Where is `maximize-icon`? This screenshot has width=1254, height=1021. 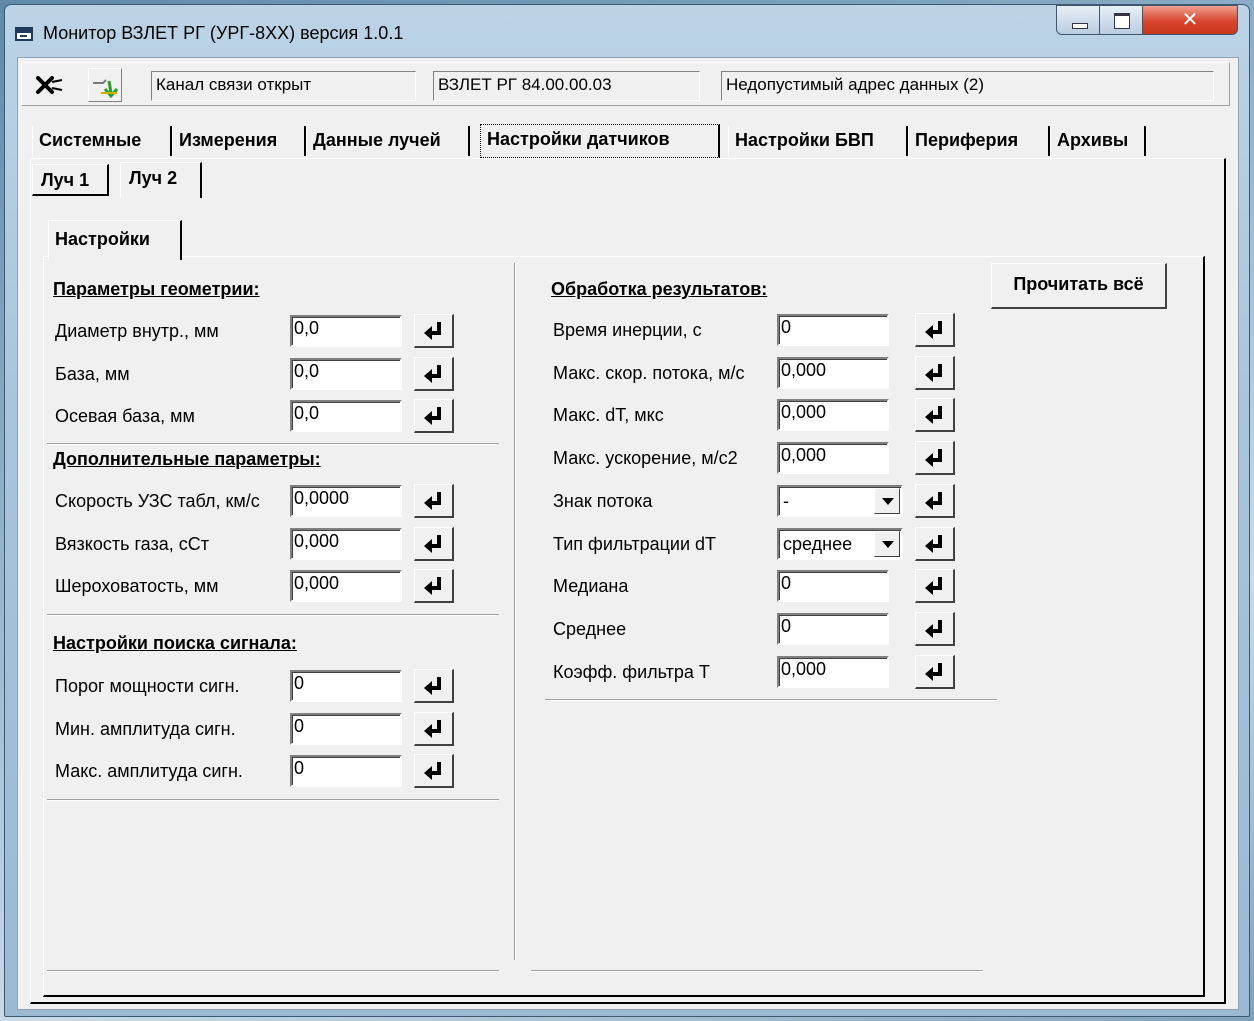 maximize-icon is located at coordinates (1122, 21).